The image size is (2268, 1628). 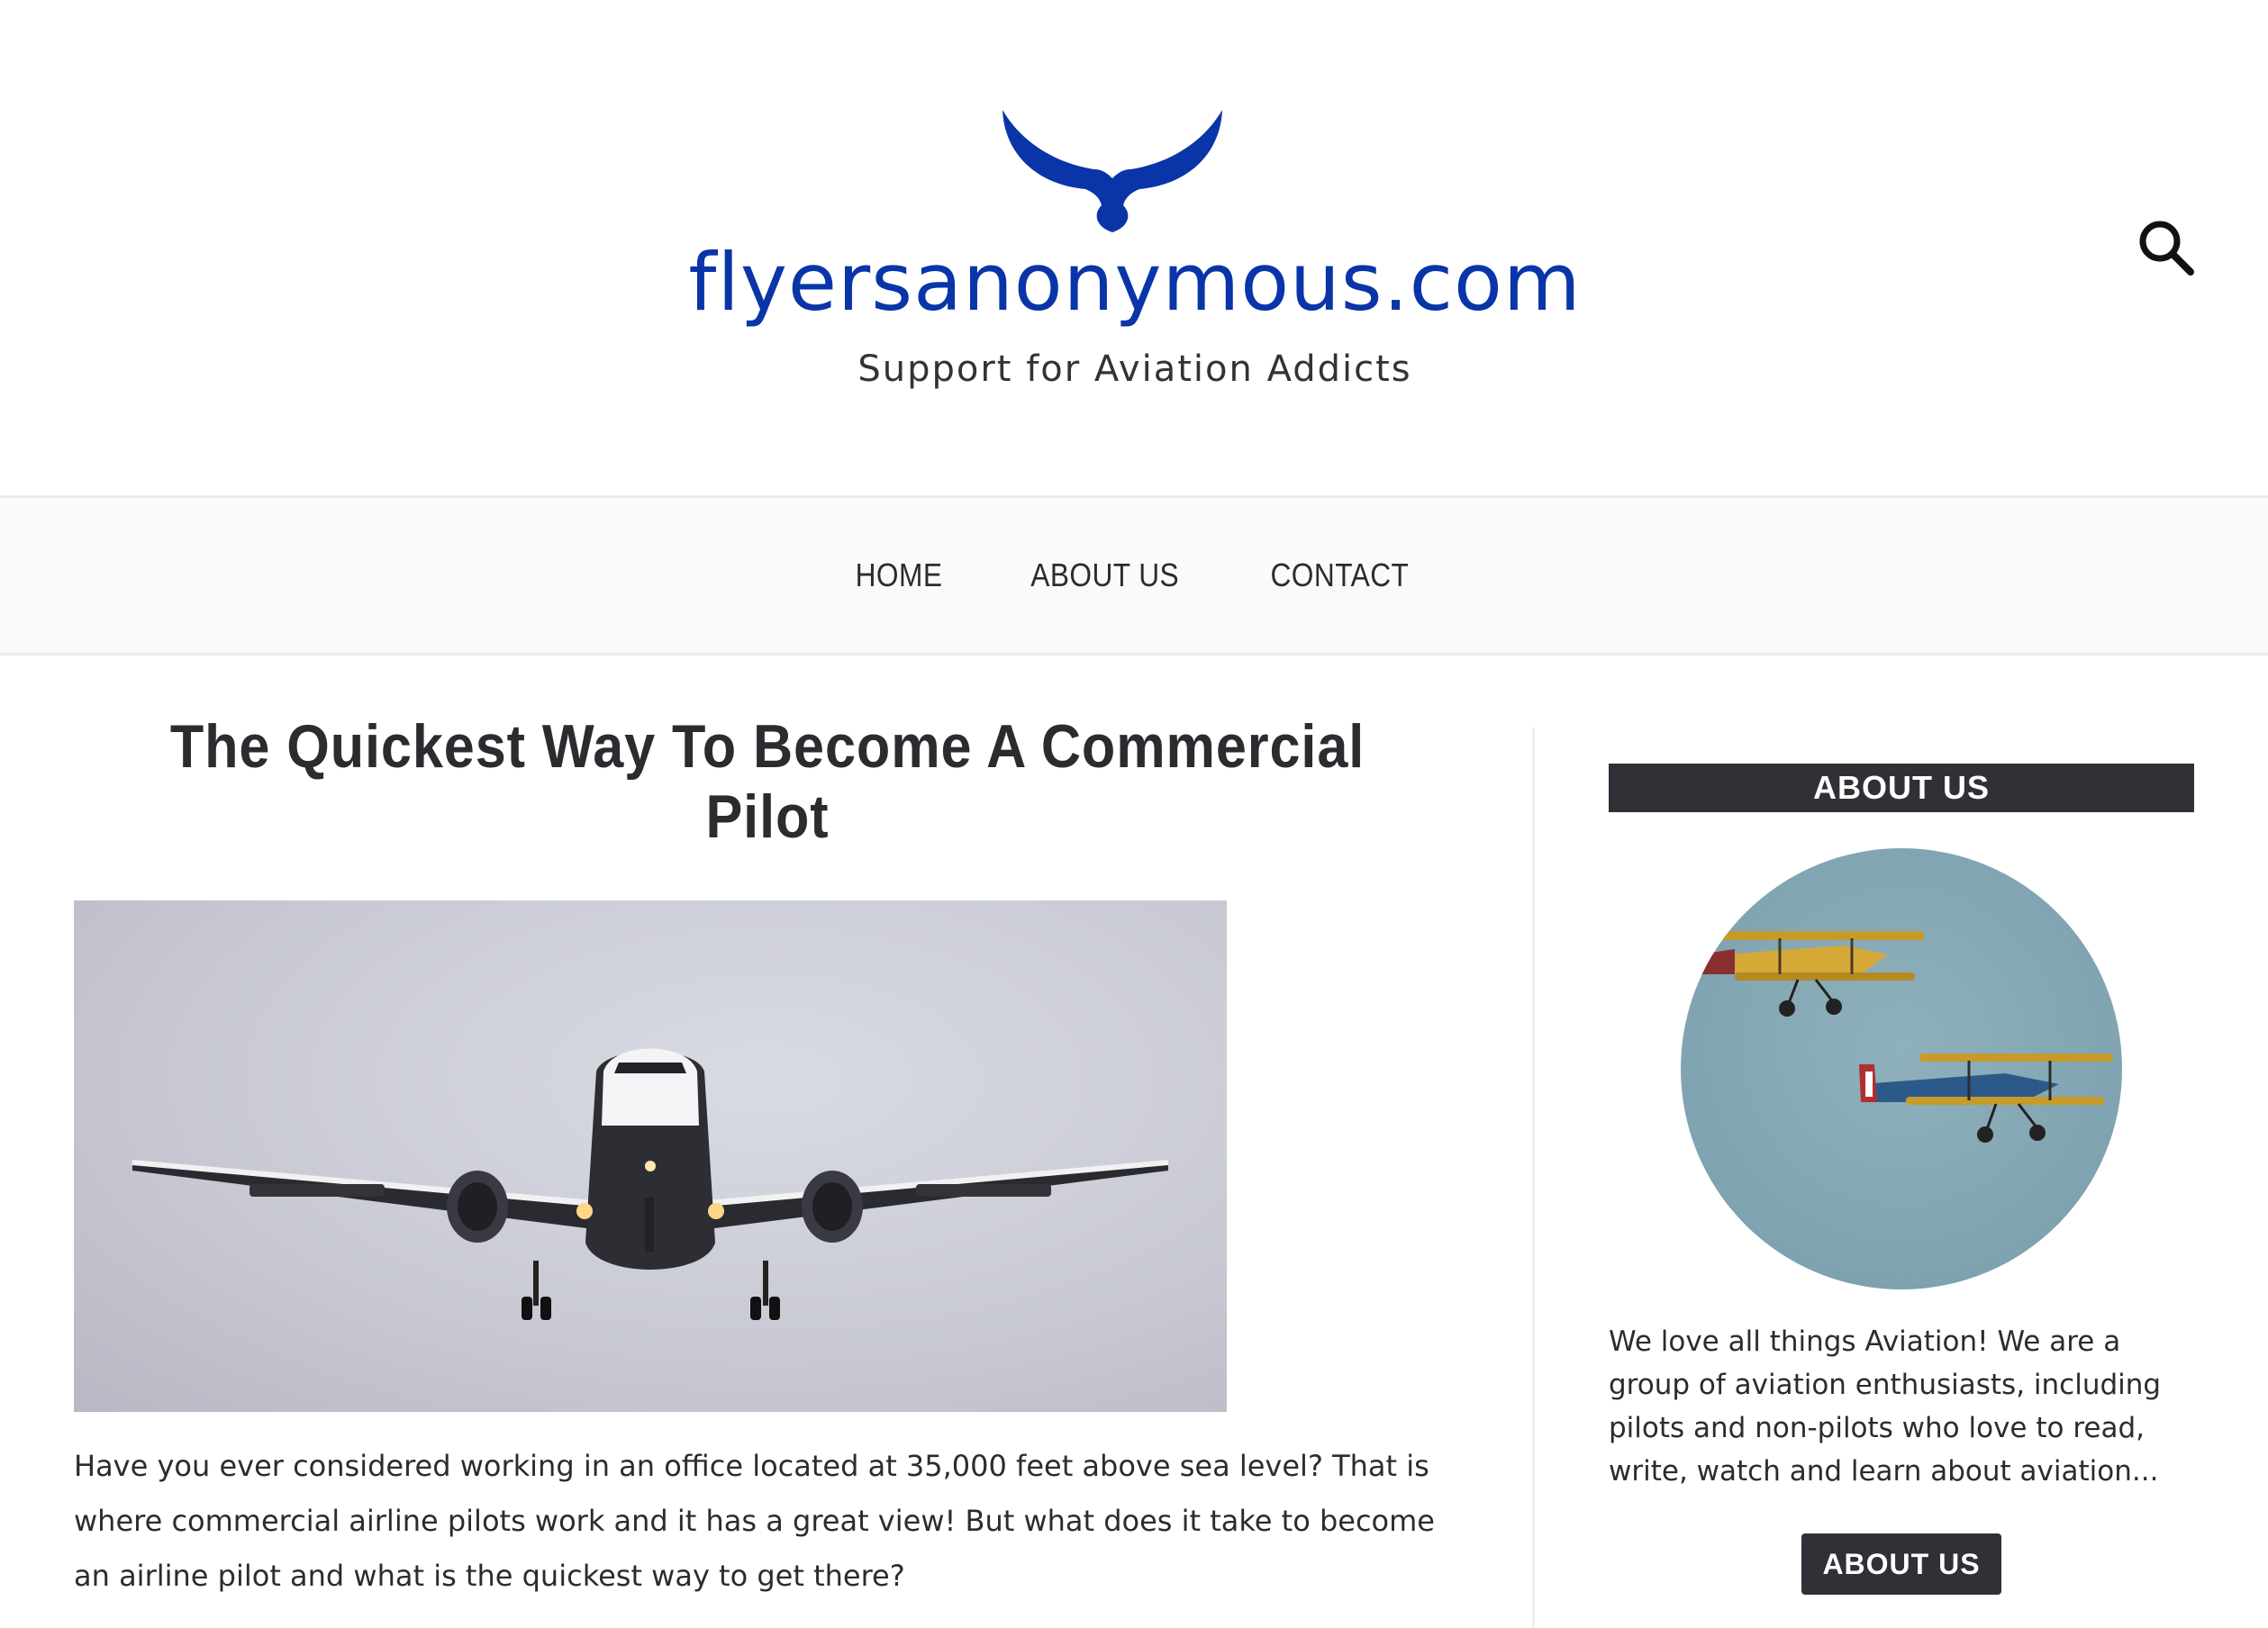 What do you see at coordinates (1901, 1564) in the screenshot?
I see `about-us-button: ABOUT US` at bounding box center [1901, 1564].